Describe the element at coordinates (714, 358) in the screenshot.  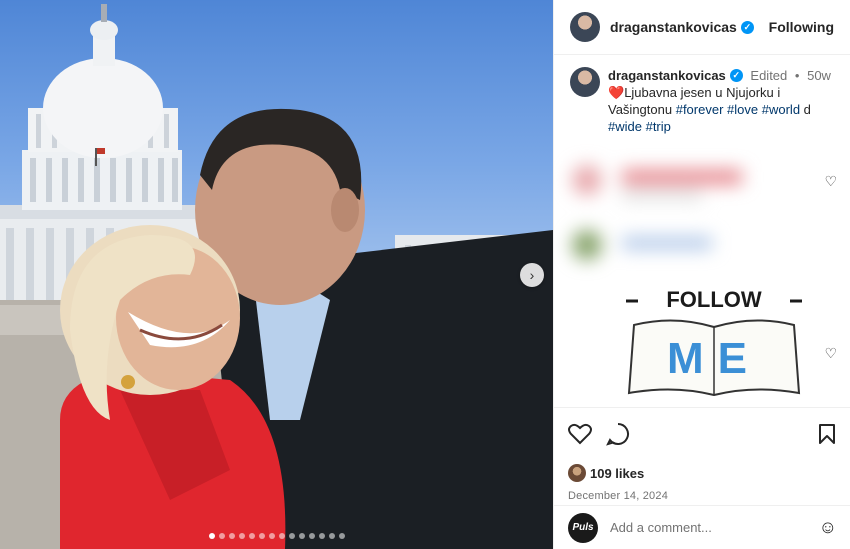
I see `sticker-line2: ME` at that location.